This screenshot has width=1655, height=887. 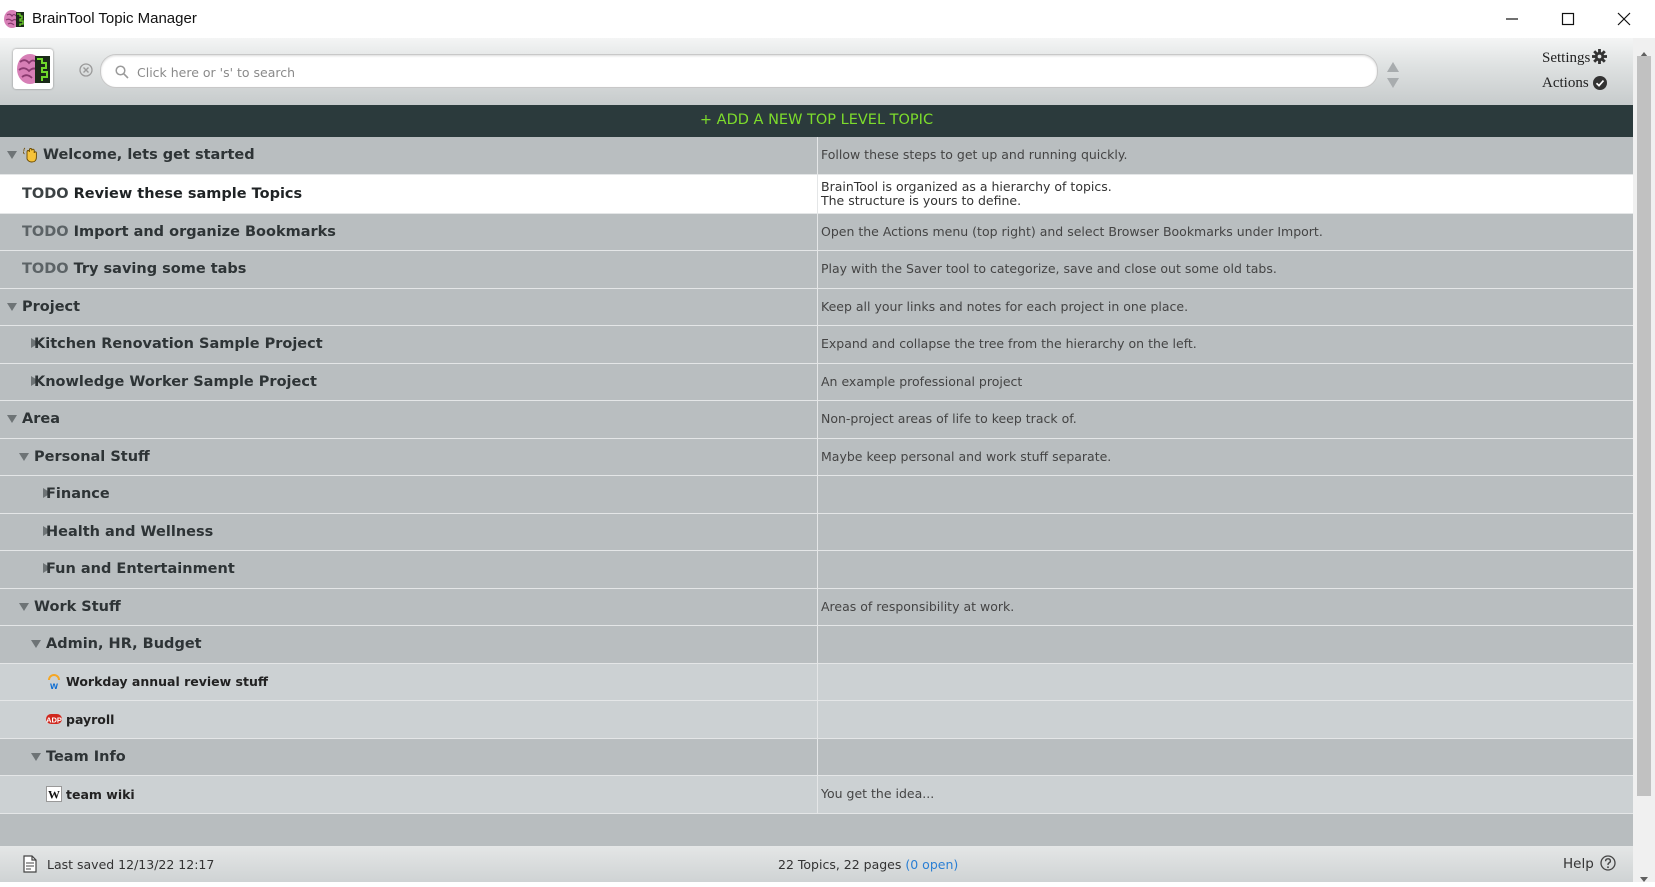 I want to click on topic-title: Kitchen Renovation Sample Project, so click(x=178, y=344).